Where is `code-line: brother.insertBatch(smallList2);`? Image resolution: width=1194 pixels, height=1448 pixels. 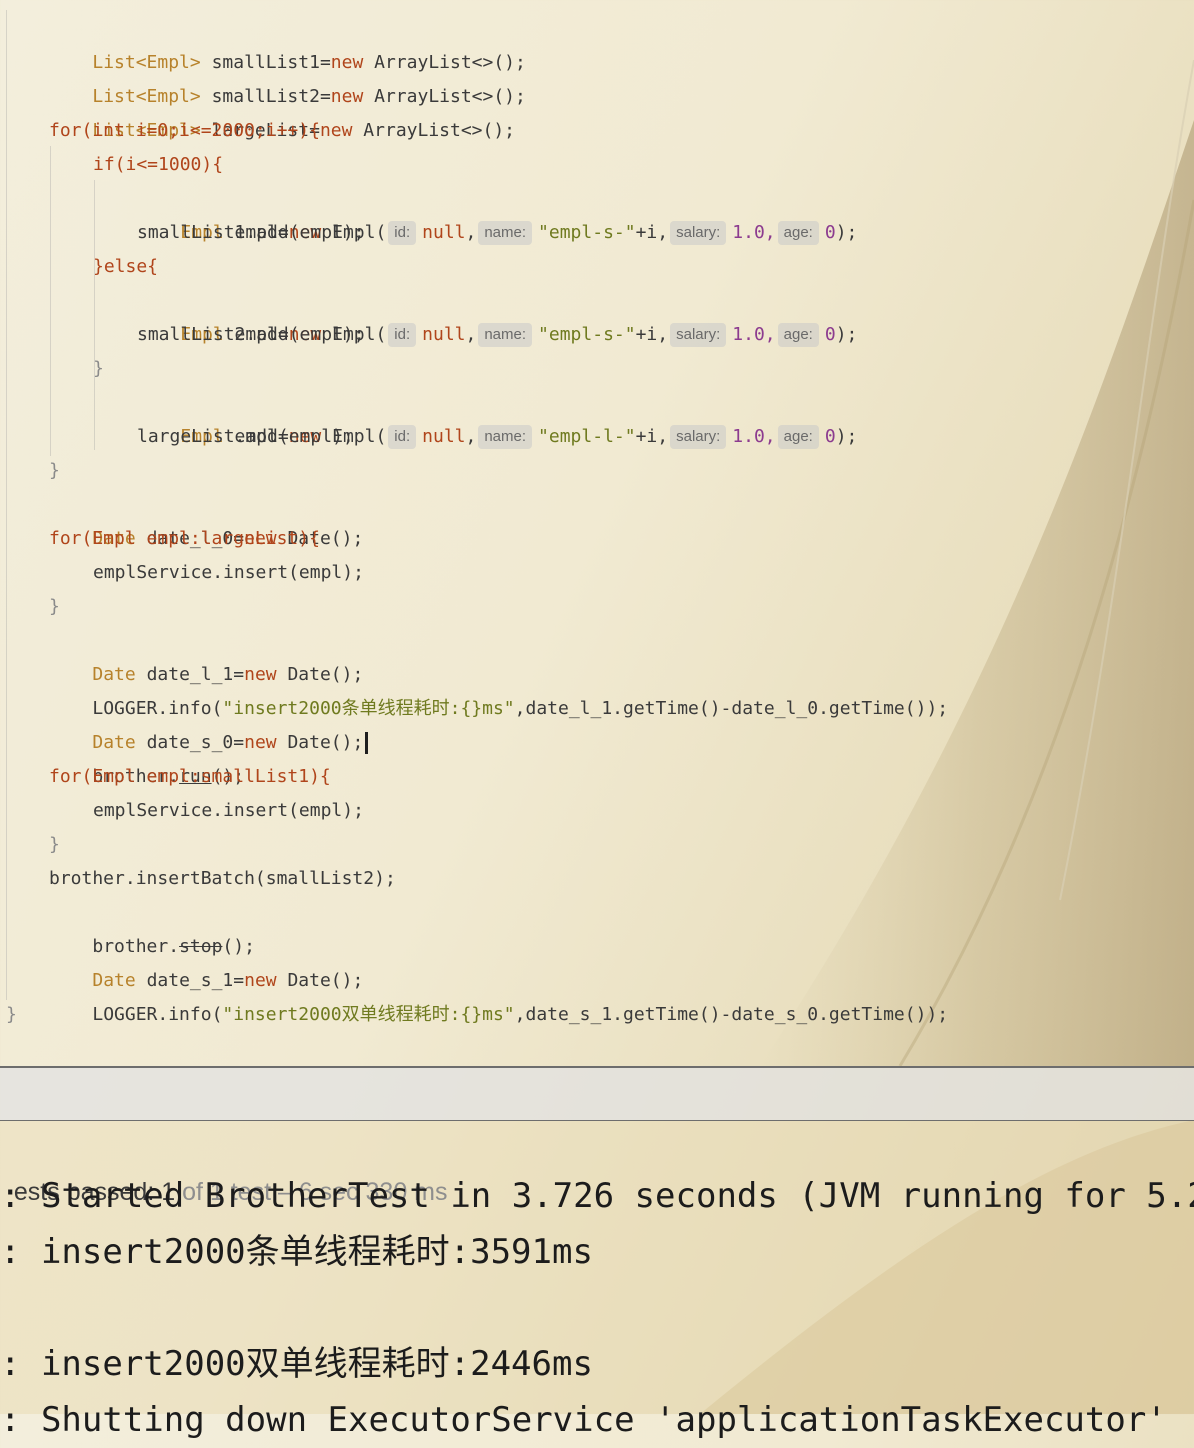 code-line: brother.insertBatch(smallList2); is located at coordinates (222, 878).